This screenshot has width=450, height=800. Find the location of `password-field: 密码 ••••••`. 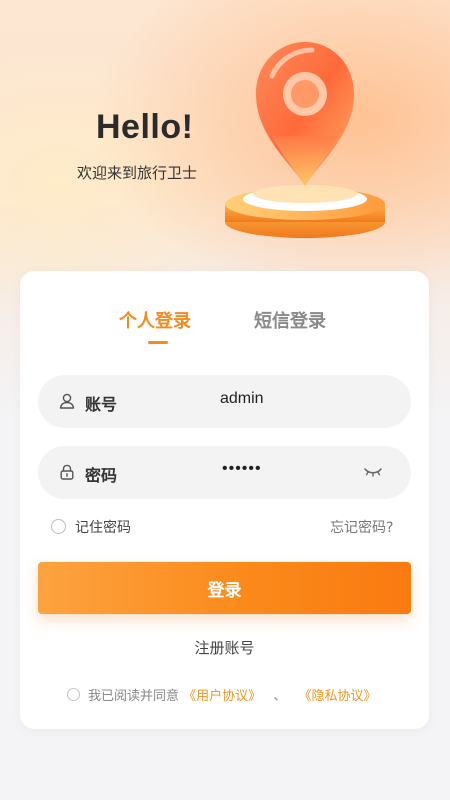

password-field: 密码 •••••• is located at coordinates (224, 472).